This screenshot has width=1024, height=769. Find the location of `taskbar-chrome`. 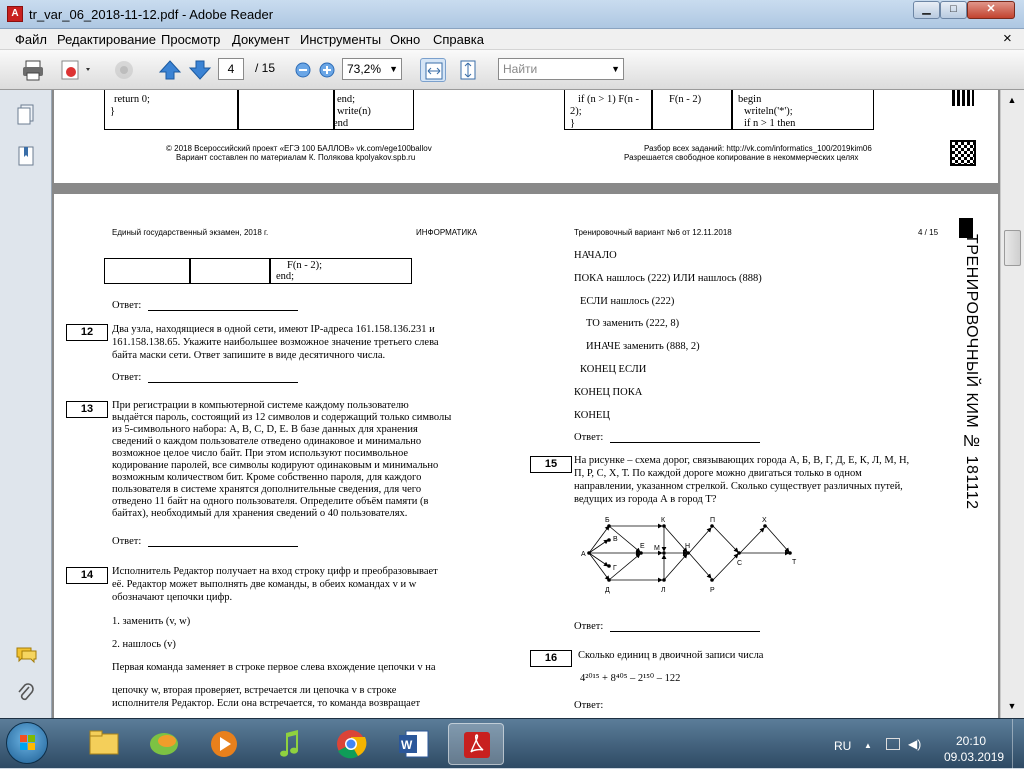

taskbar-chrome is located at coordinates (351, 744).